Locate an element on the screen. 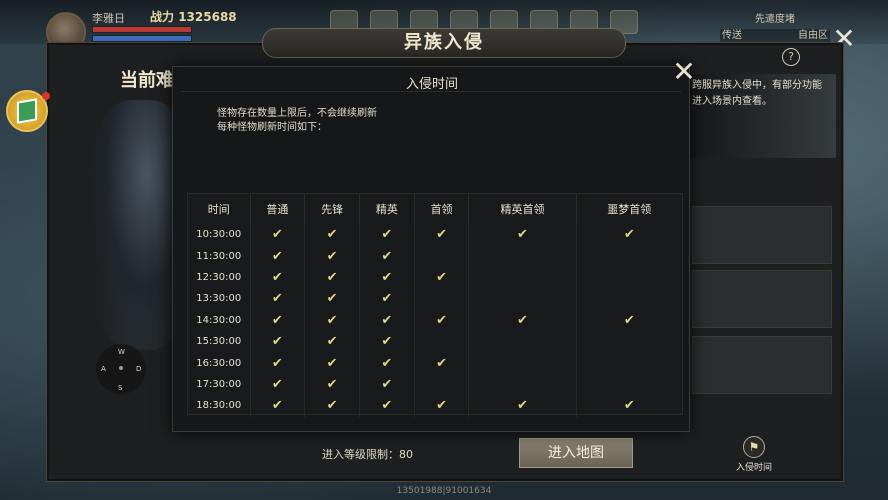  free-zone-link: 自由区 is located at coordinates (813, 36).